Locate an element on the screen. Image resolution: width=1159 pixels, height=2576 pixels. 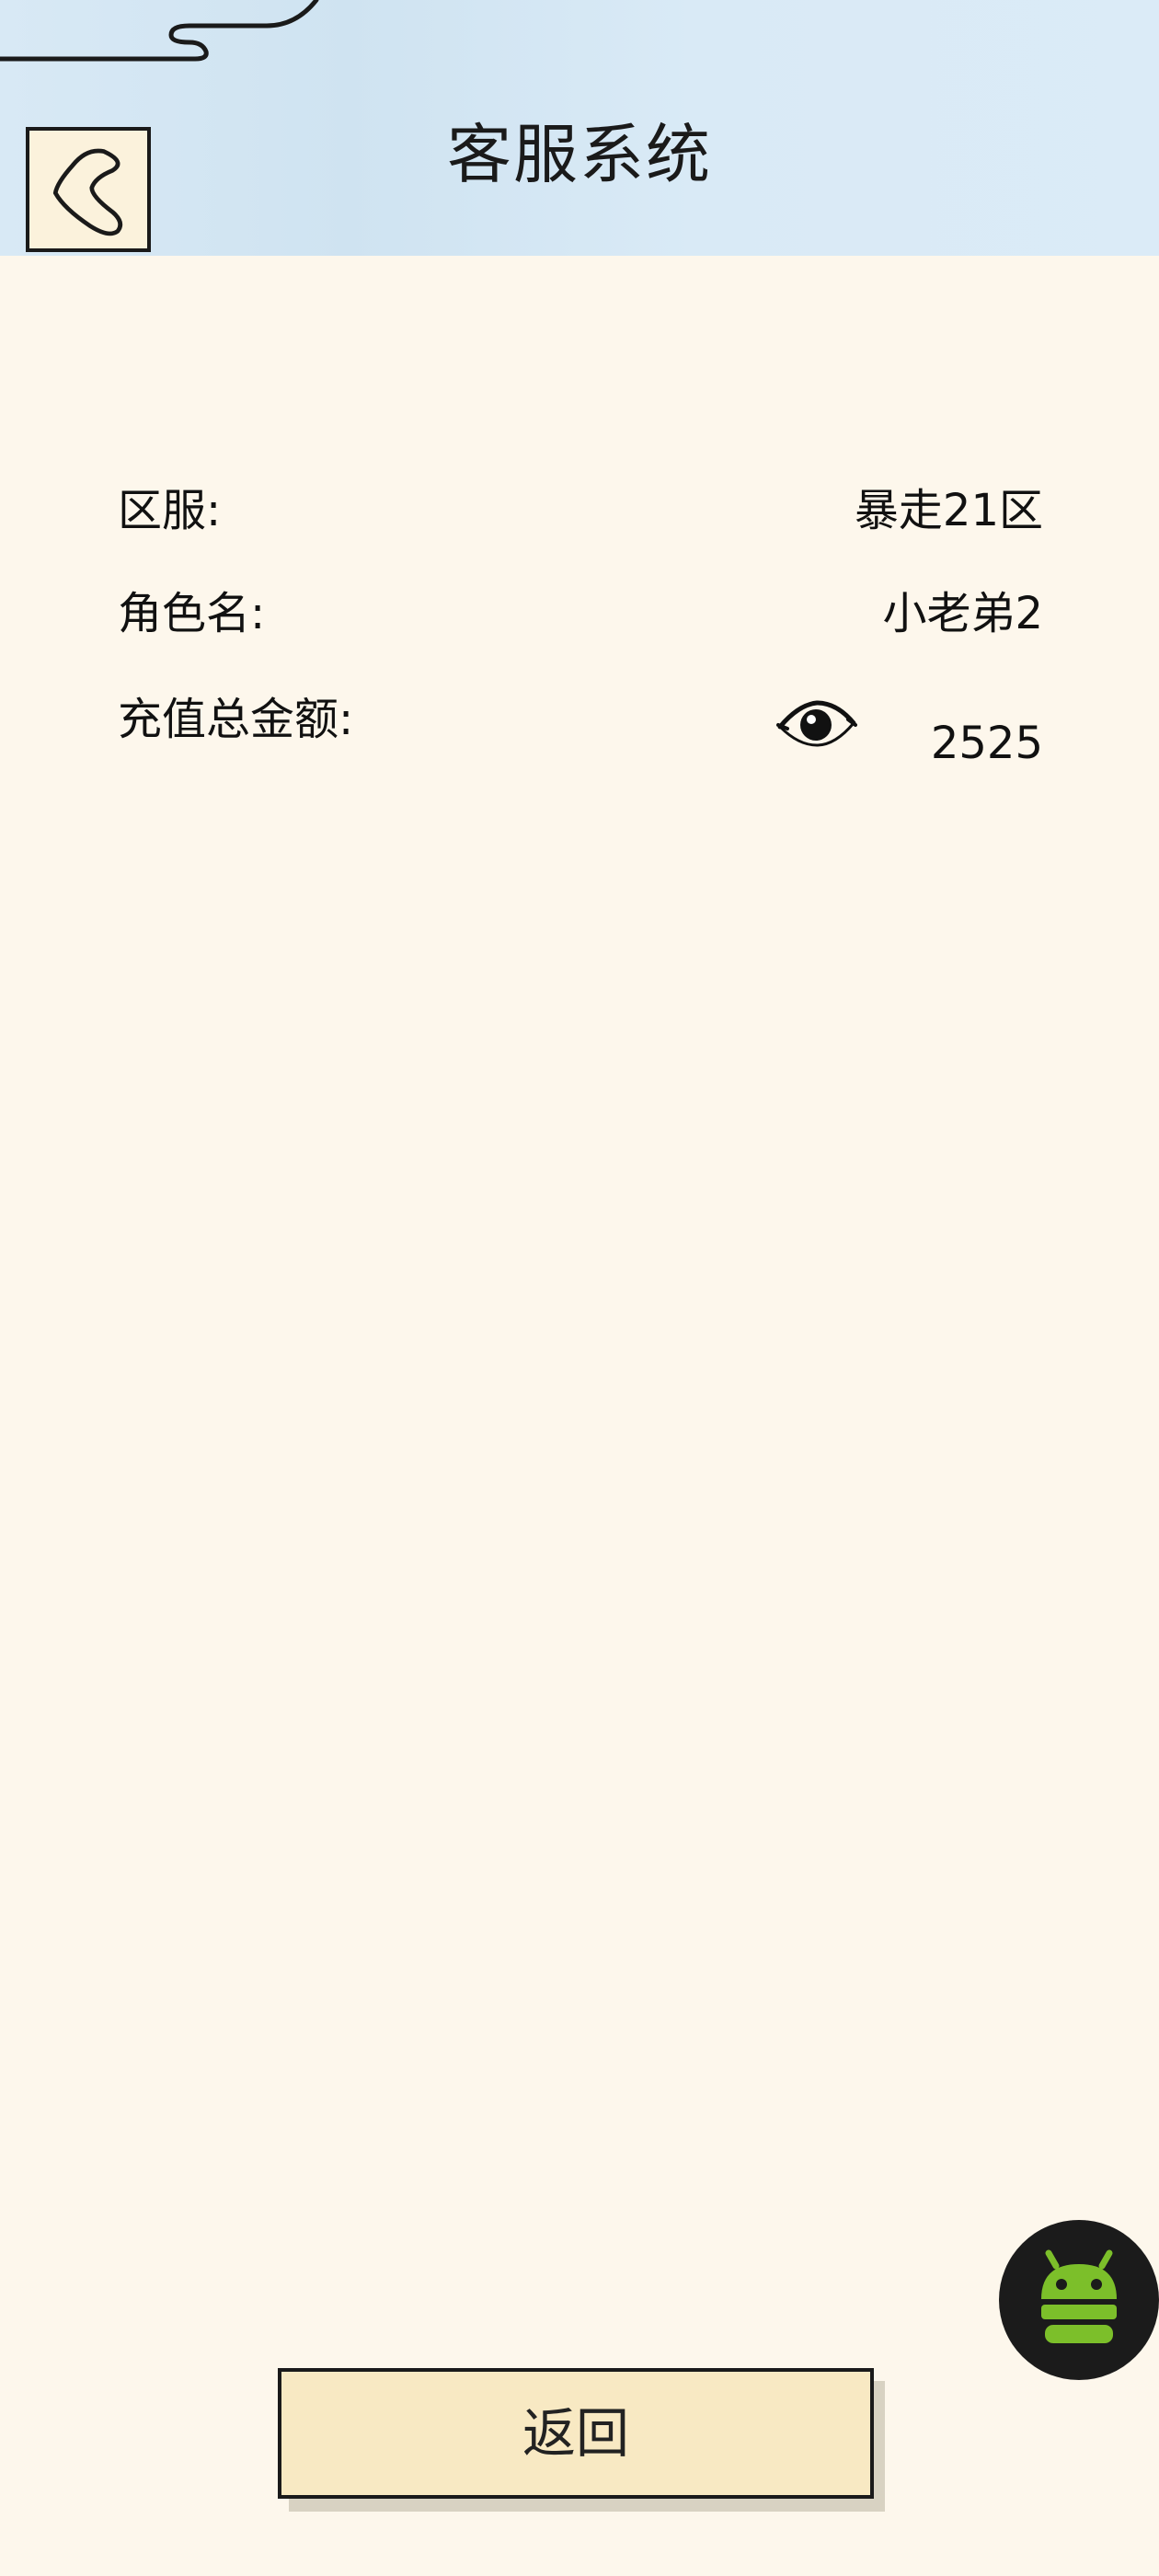
page-title: 客服系统 is located at coordinates (579, 154).